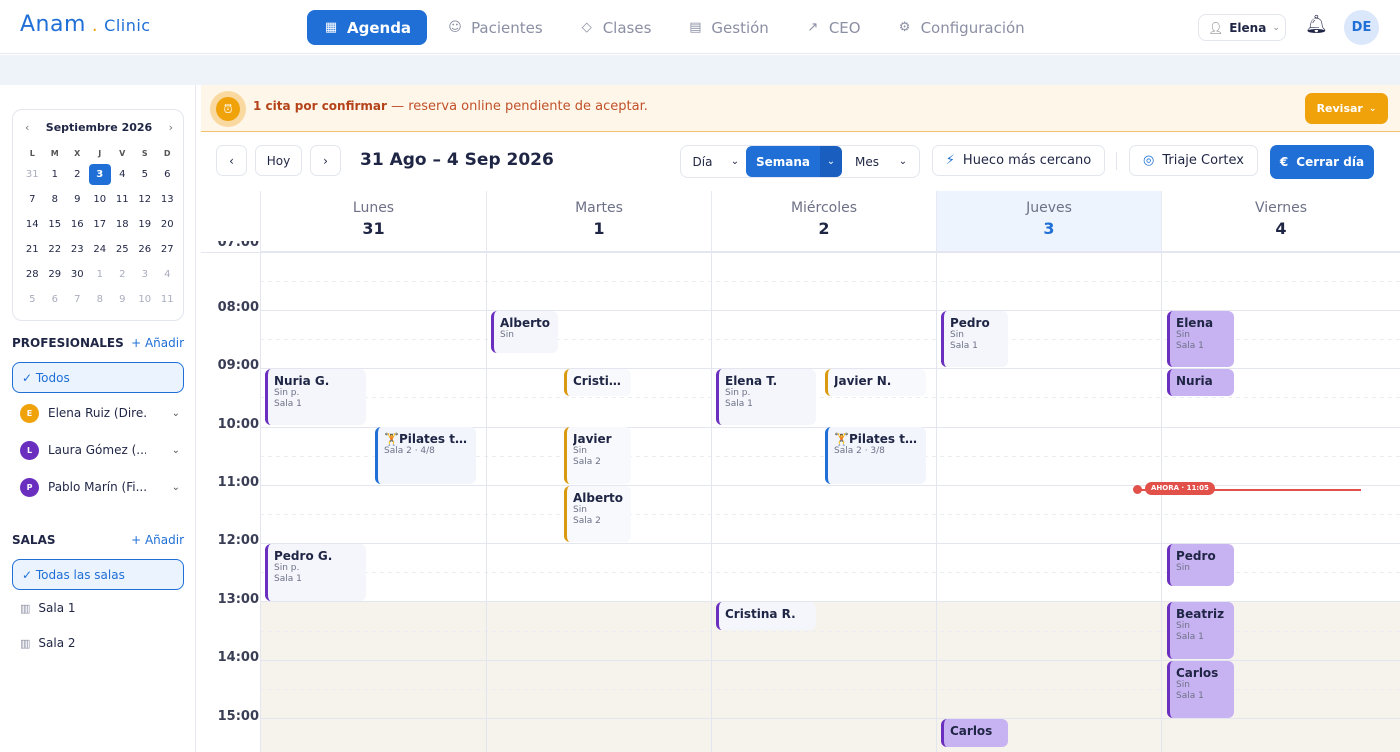 The image size is (1400, 752). What do you see at coordinates (157, 343) in the screenshot?
I see `add-profesional-button: + Añadir` at bounding box center [157, 343].